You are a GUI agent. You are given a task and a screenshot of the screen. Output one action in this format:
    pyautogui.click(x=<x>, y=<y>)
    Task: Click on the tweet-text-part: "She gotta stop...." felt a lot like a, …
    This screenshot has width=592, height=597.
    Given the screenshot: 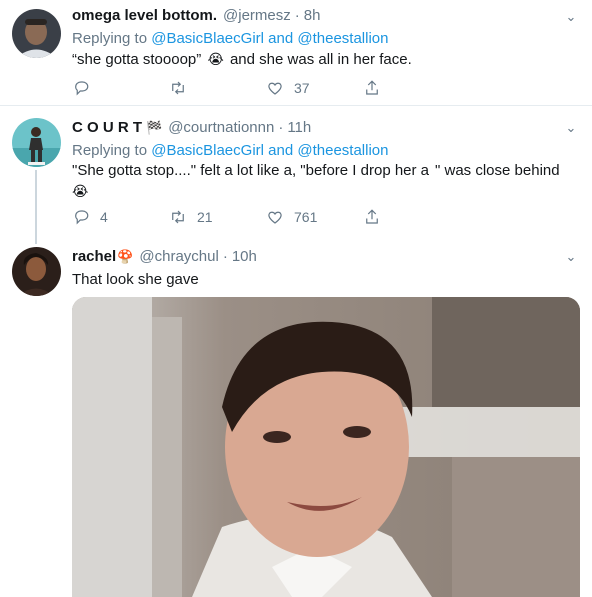 What is the action you would take?
    pyautogui.click(x=316, y=170)
    